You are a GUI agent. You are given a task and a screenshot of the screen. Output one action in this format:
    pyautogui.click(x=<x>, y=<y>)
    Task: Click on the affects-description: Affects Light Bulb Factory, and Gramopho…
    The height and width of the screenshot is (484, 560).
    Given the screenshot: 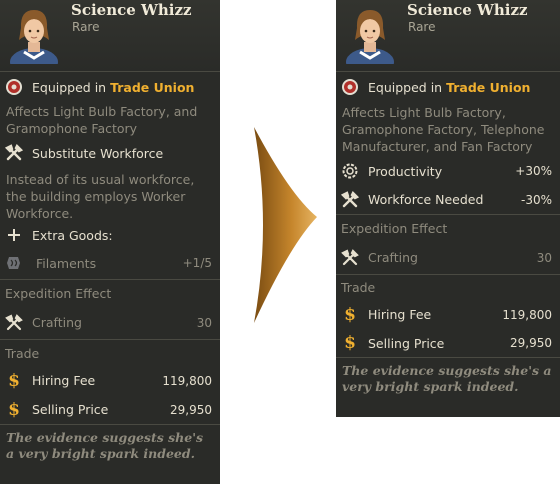 What is the action you would take?
    pyautogui.click(x=102, y=120)
    